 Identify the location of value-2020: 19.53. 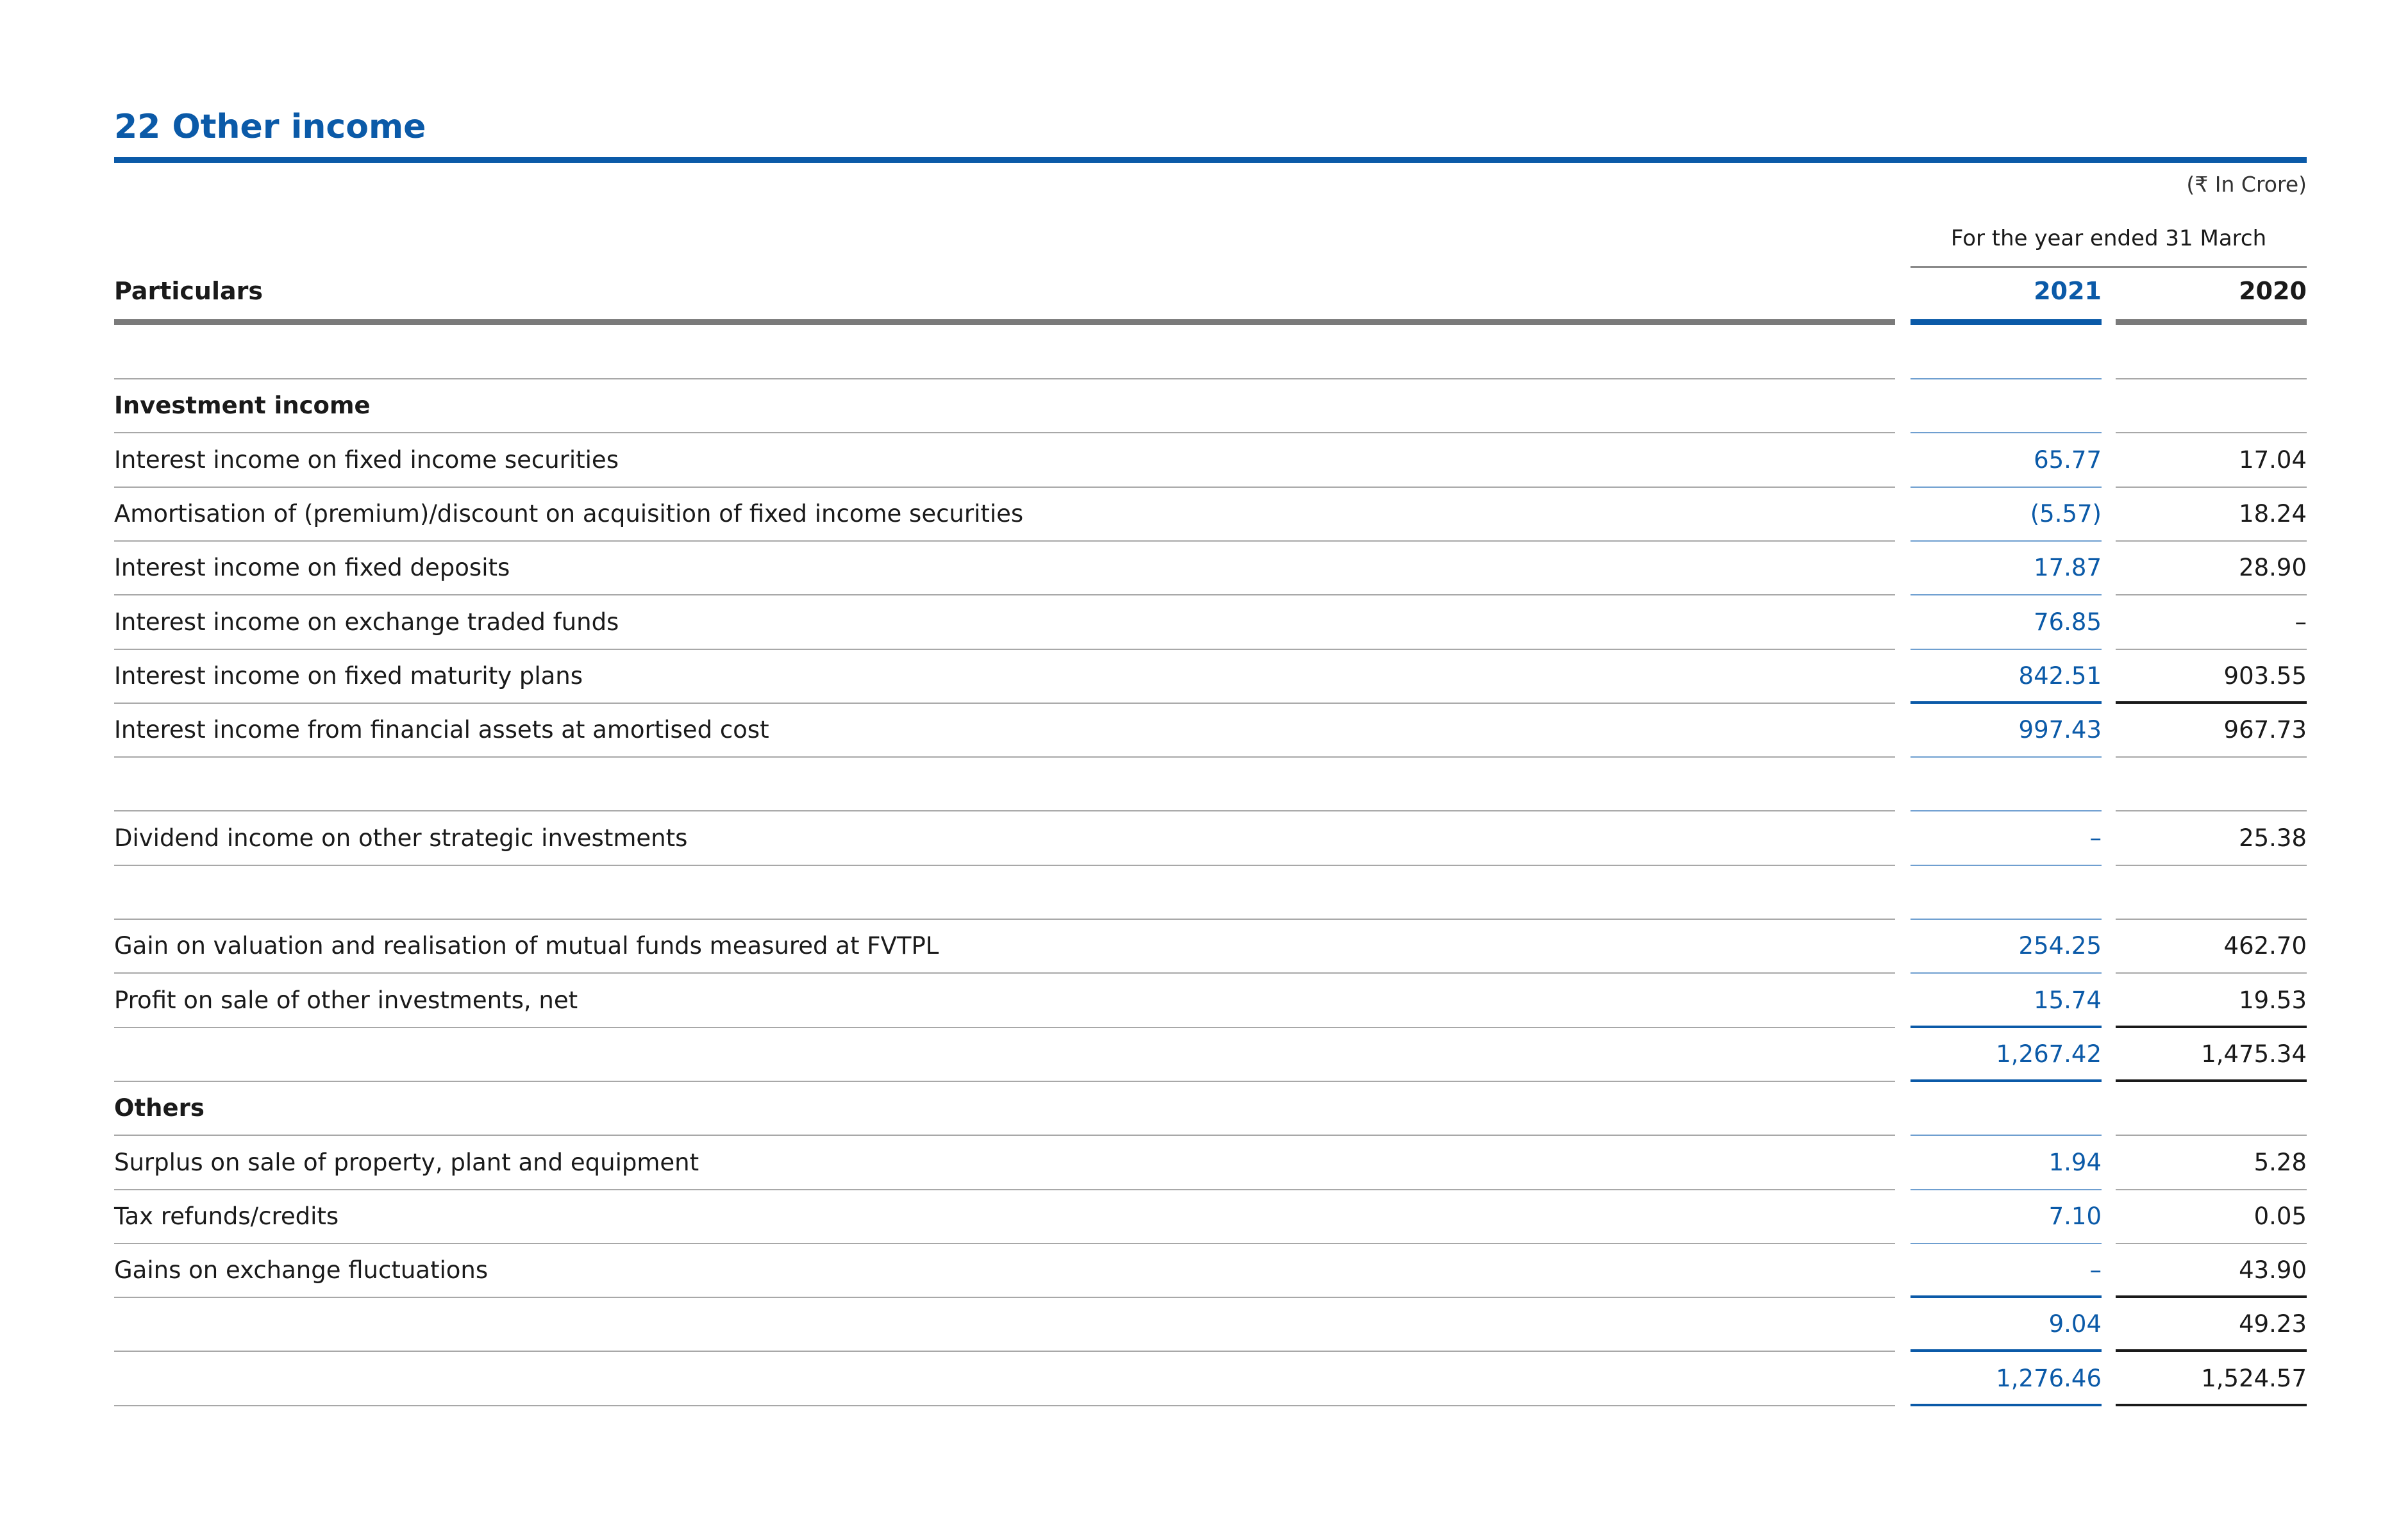
(2273, 1000).